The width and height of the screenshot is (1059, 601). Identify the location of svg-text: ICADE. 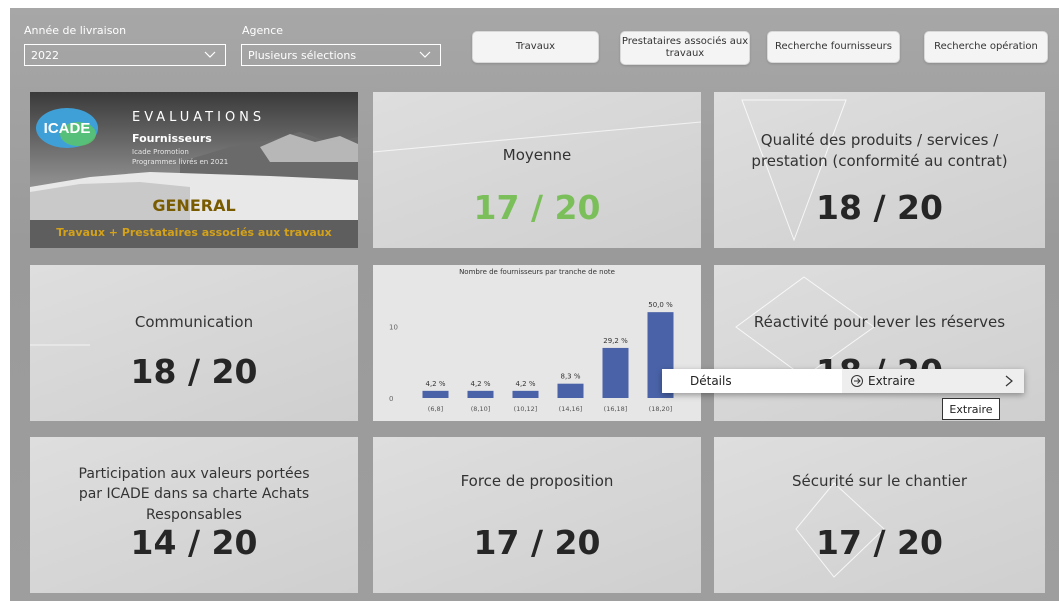
(67, 128).